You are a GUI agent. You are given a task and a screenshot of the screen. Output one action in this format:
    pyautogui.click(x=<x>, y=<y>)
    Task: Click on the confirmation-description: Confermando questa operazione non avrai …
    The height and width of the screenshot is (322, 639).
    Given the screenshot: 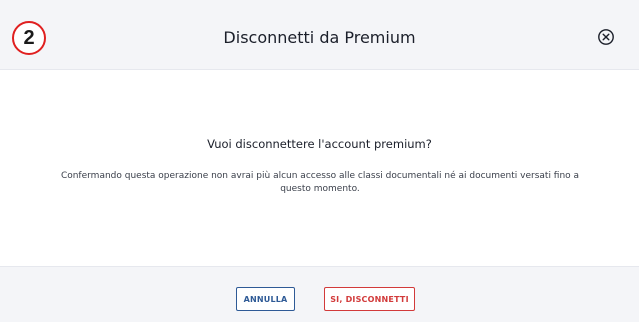 What is the action you would take?
    pyautogui.click(x=320, y=182)
    